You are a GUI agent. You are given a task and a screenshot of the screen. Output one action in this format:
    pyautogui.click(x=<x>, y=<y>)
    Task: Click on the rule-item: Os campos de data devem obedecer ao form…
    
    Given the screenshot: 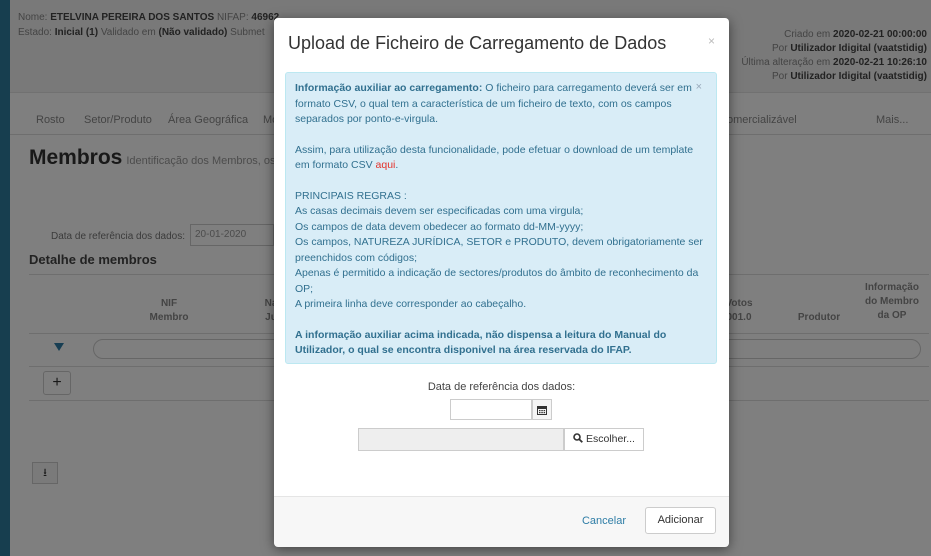 What is the action you would take?
    pyautogui.click(x=439, y=226)
    